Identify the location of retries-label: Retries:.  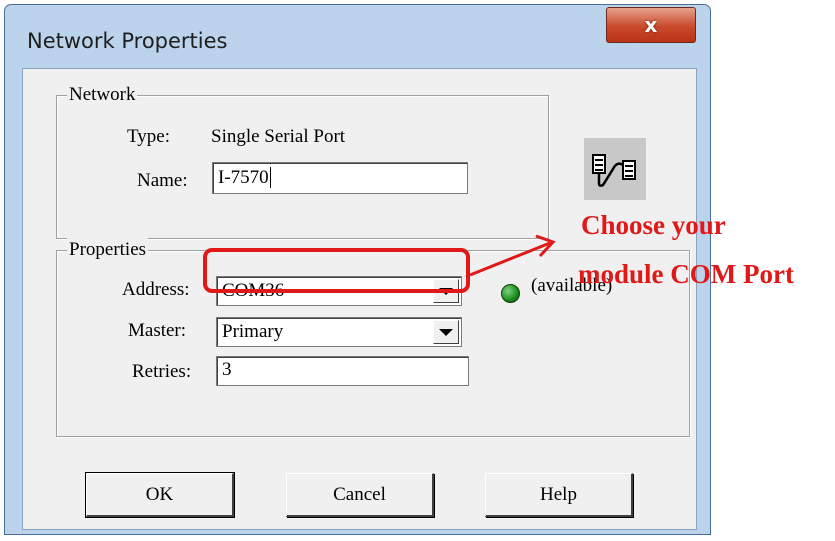
(162, 371).